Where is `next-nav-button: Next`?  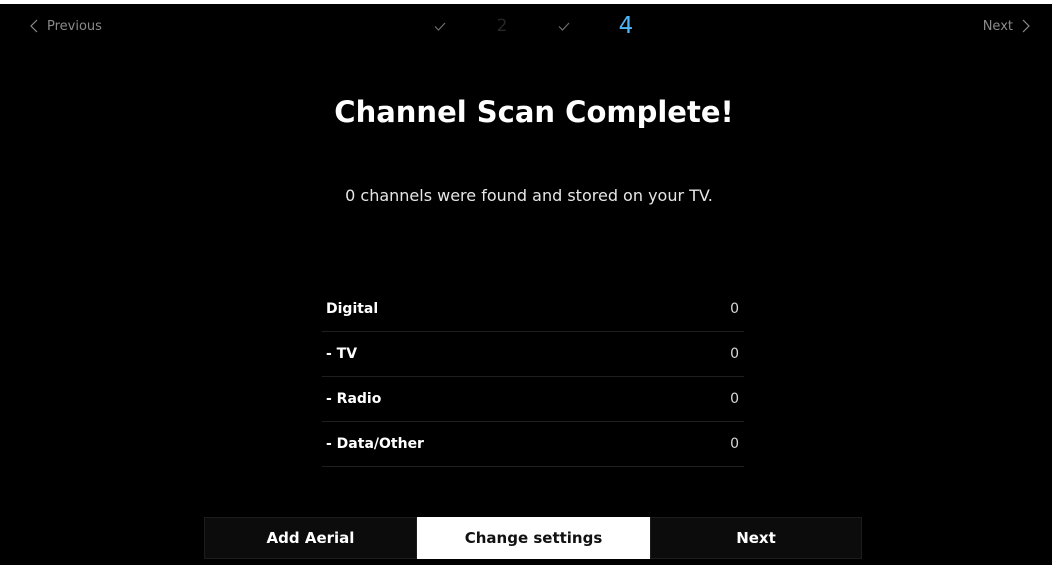 next-nav-button: Next is located at coordinates (1006, 26).